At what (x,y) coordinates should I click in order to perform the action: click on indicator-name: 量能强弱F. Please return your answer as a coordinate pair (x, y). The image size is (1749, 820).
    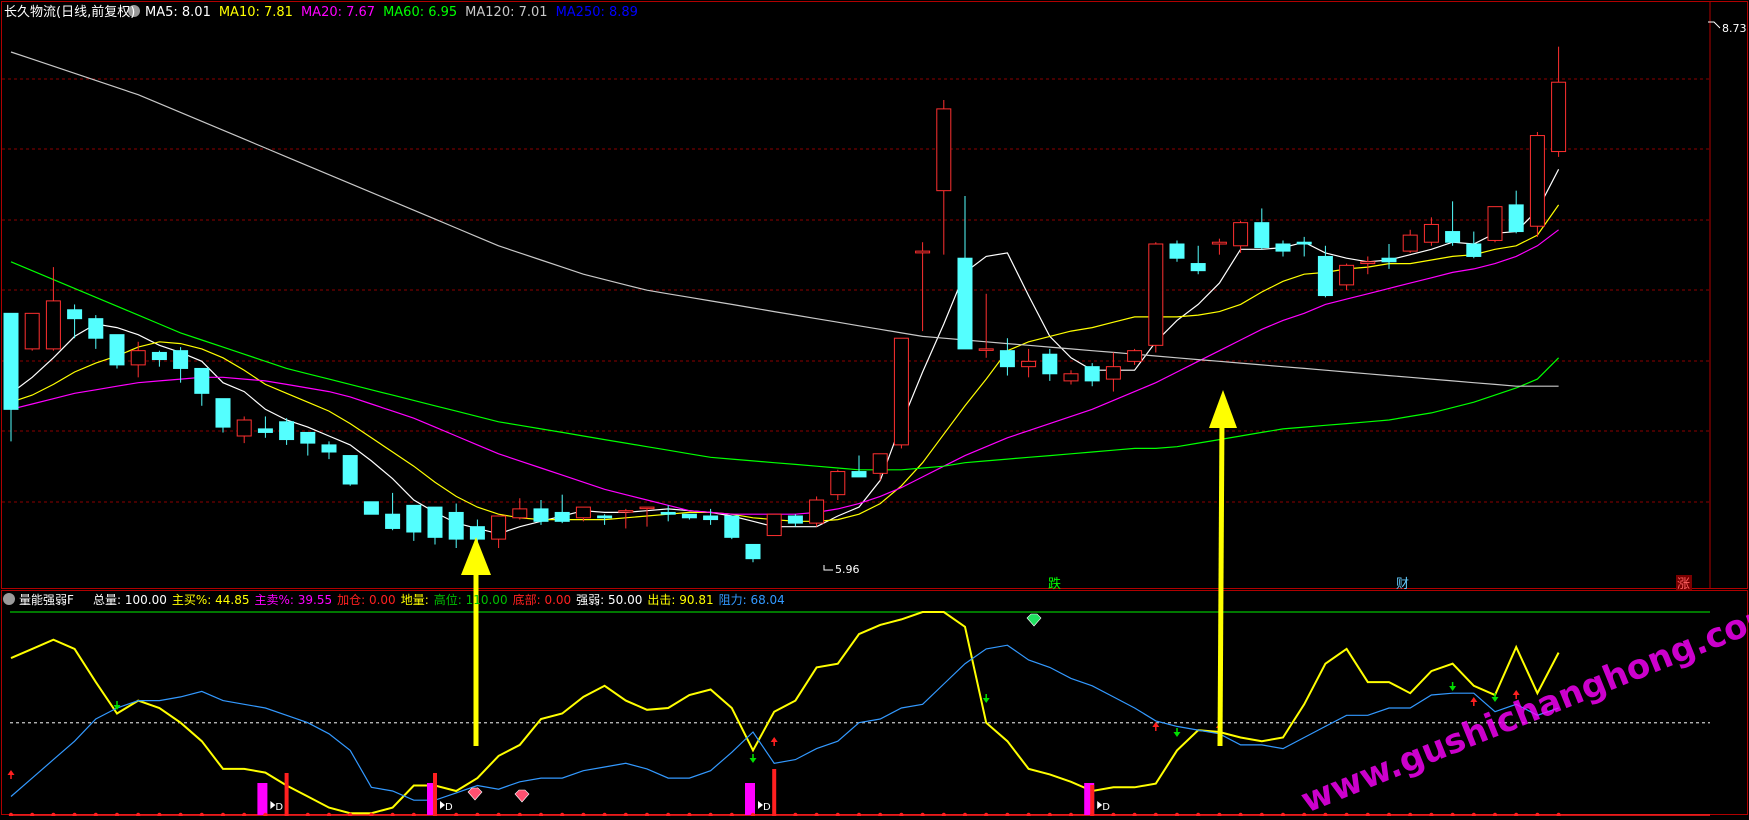
    Looking at the image, I should click on (46, 600).